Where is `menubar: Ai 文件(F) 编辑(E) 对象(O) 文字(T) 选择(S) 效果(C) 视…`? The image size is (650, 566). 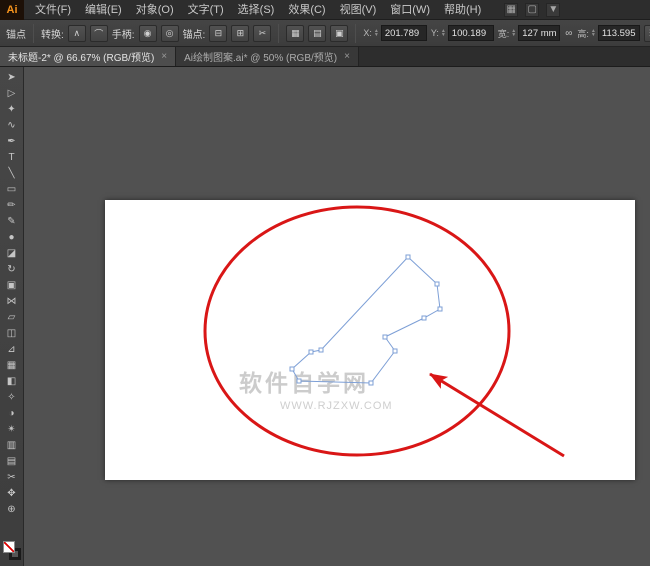 menubar: Ai 文件(F) 编辑(E) 对象(O) 文字(T) 选择(S) 效果(C) 视… is located at coordinates (325, 10).